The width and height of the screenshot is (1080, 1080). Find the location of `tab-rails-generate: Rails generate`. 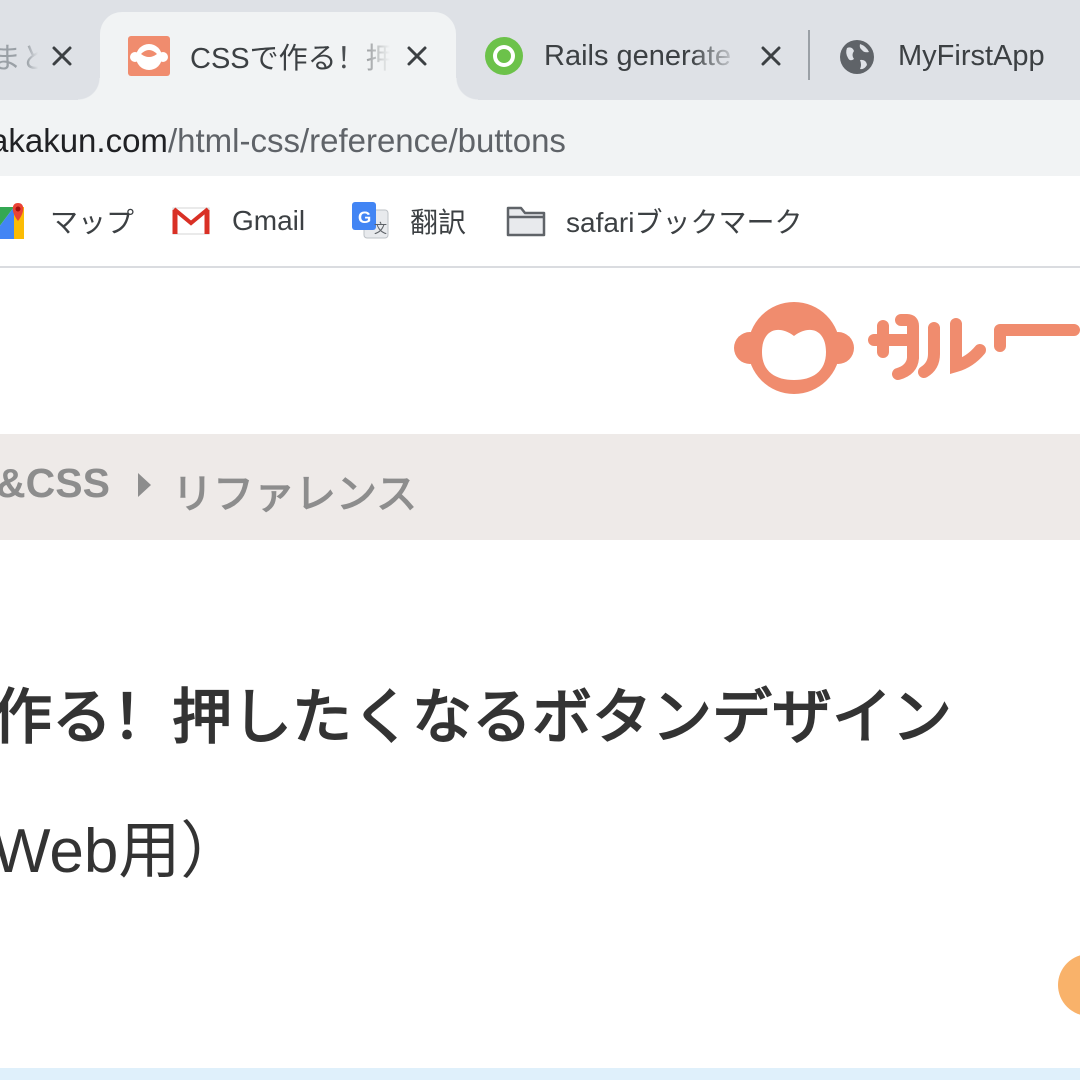

tab-rails-generate: Rails generate is located at coordinates (636, 56).